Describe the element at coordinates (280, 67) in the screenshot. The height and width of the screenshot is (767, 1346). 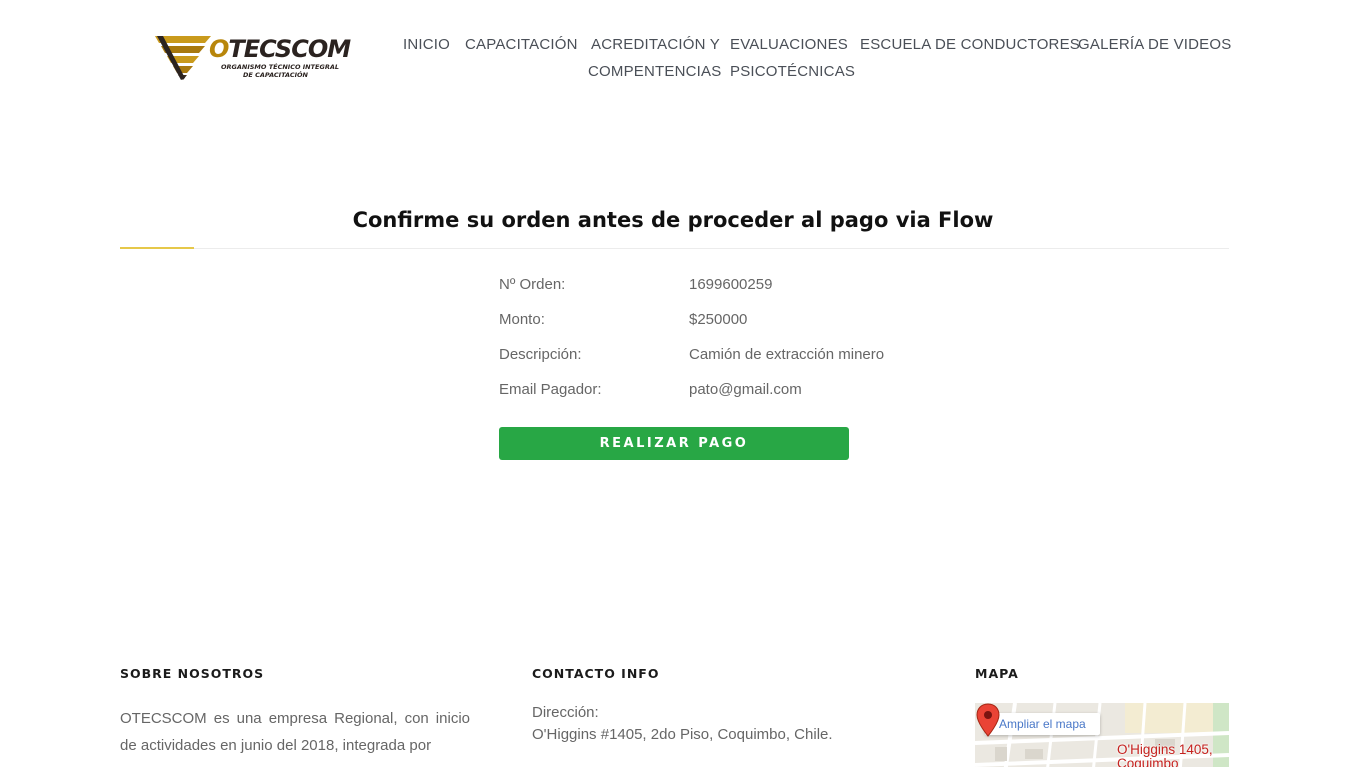
I see `logo-tagline: ORGANISMO TÉCNICO INTEGRAL` at that location.